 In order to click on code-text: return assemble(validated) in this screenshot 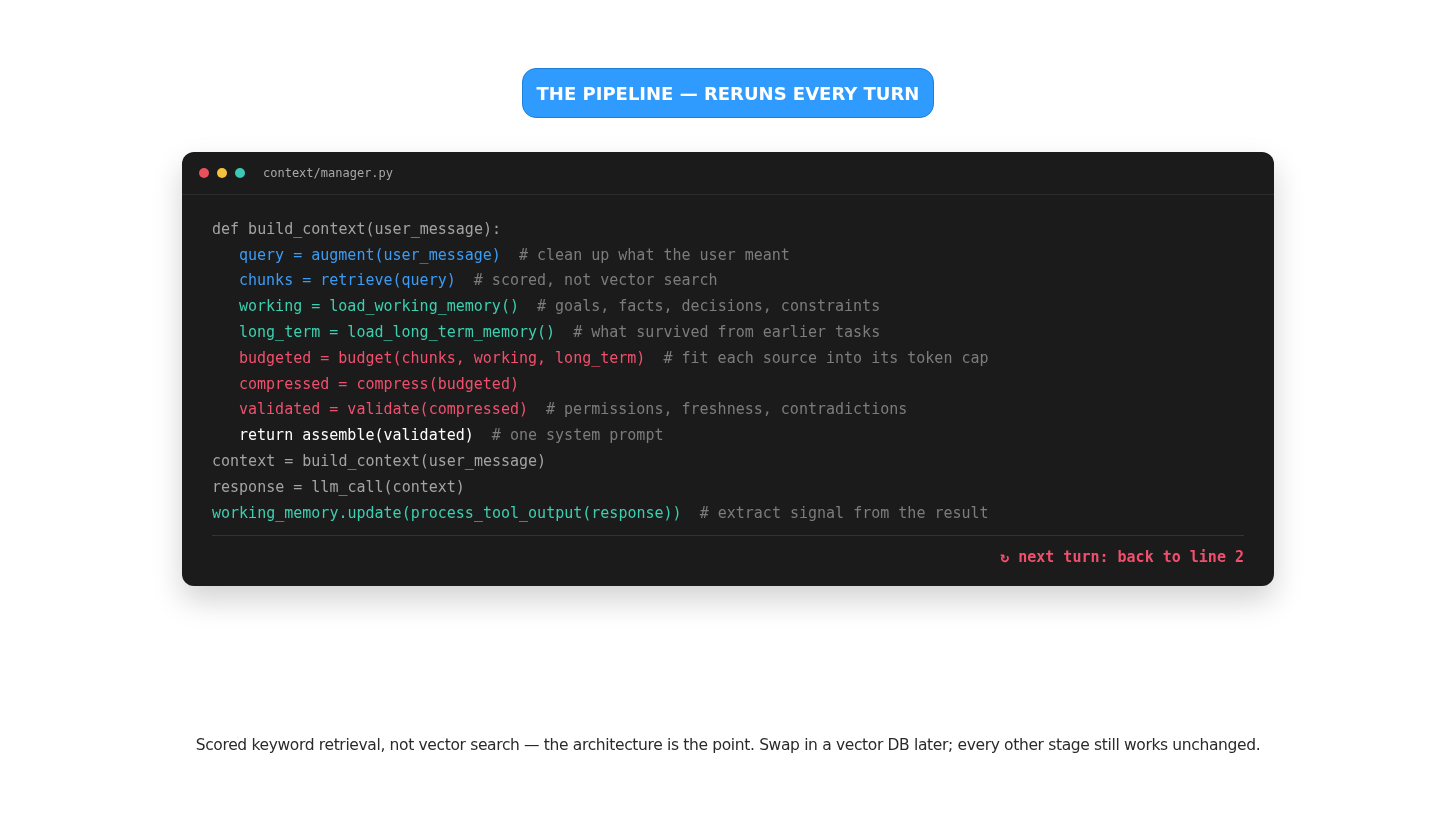, I will do `click(356, 435)`.